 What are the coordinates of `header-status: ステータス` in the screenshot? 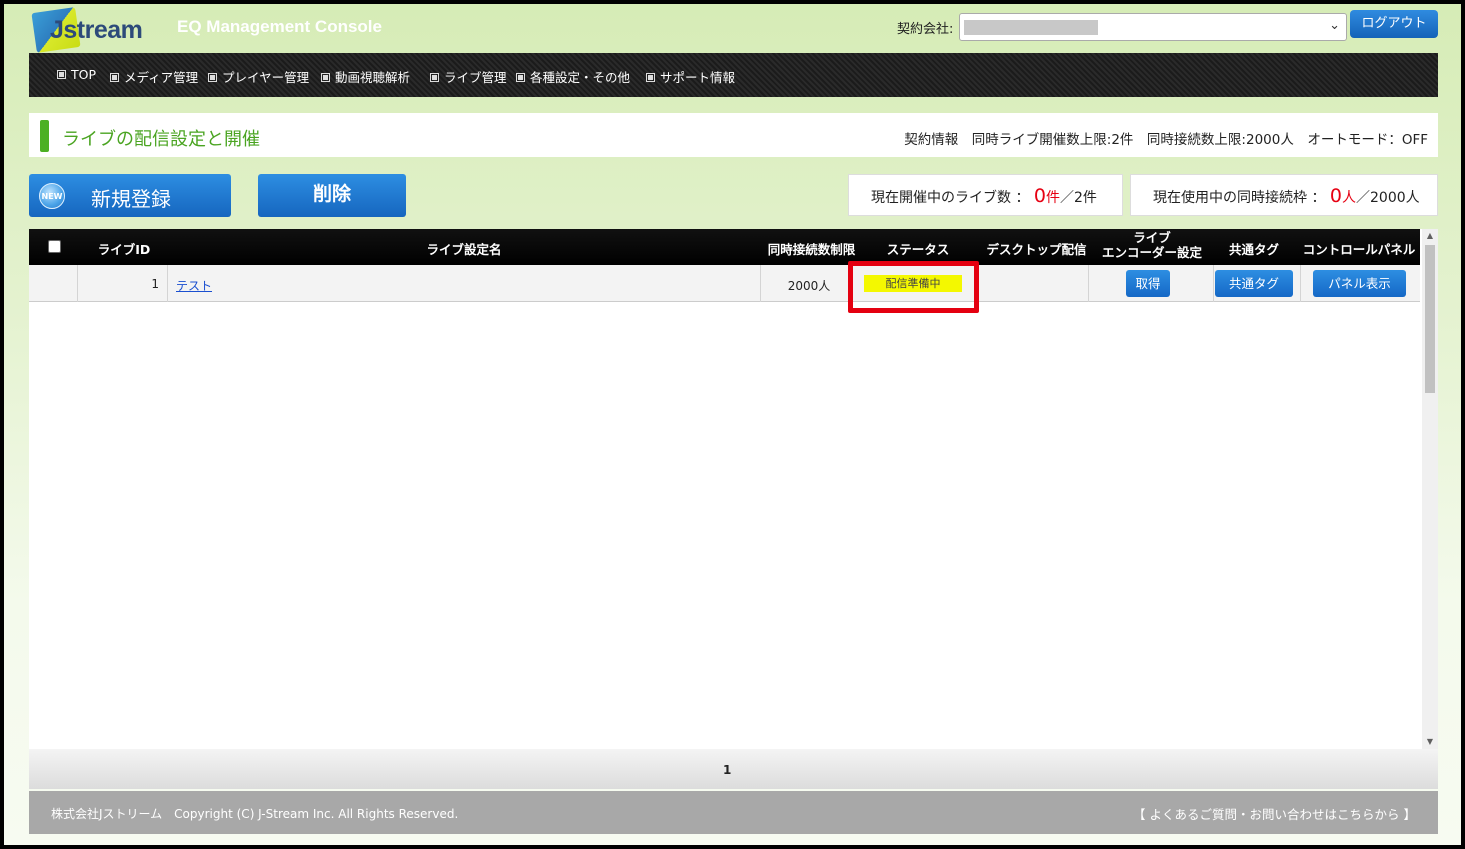 It's located at (918, 249).